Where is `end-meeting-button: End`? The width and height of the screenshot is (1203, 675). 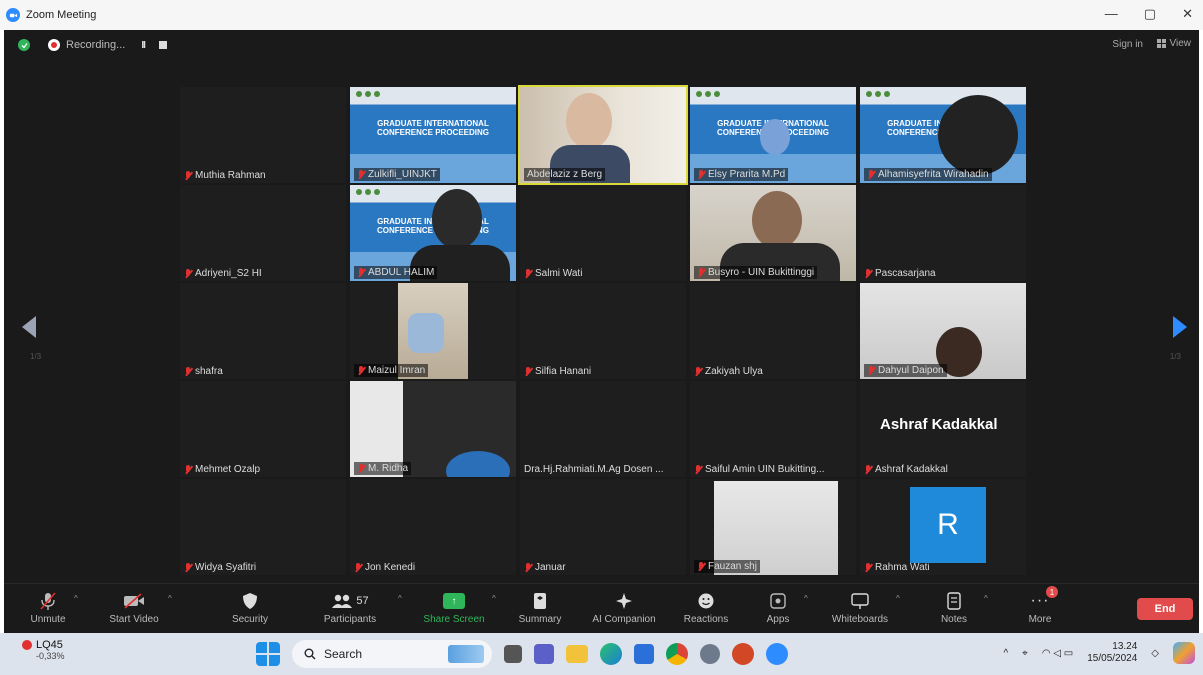
end-meeting-button: End is located at coordinates (1165, 609).